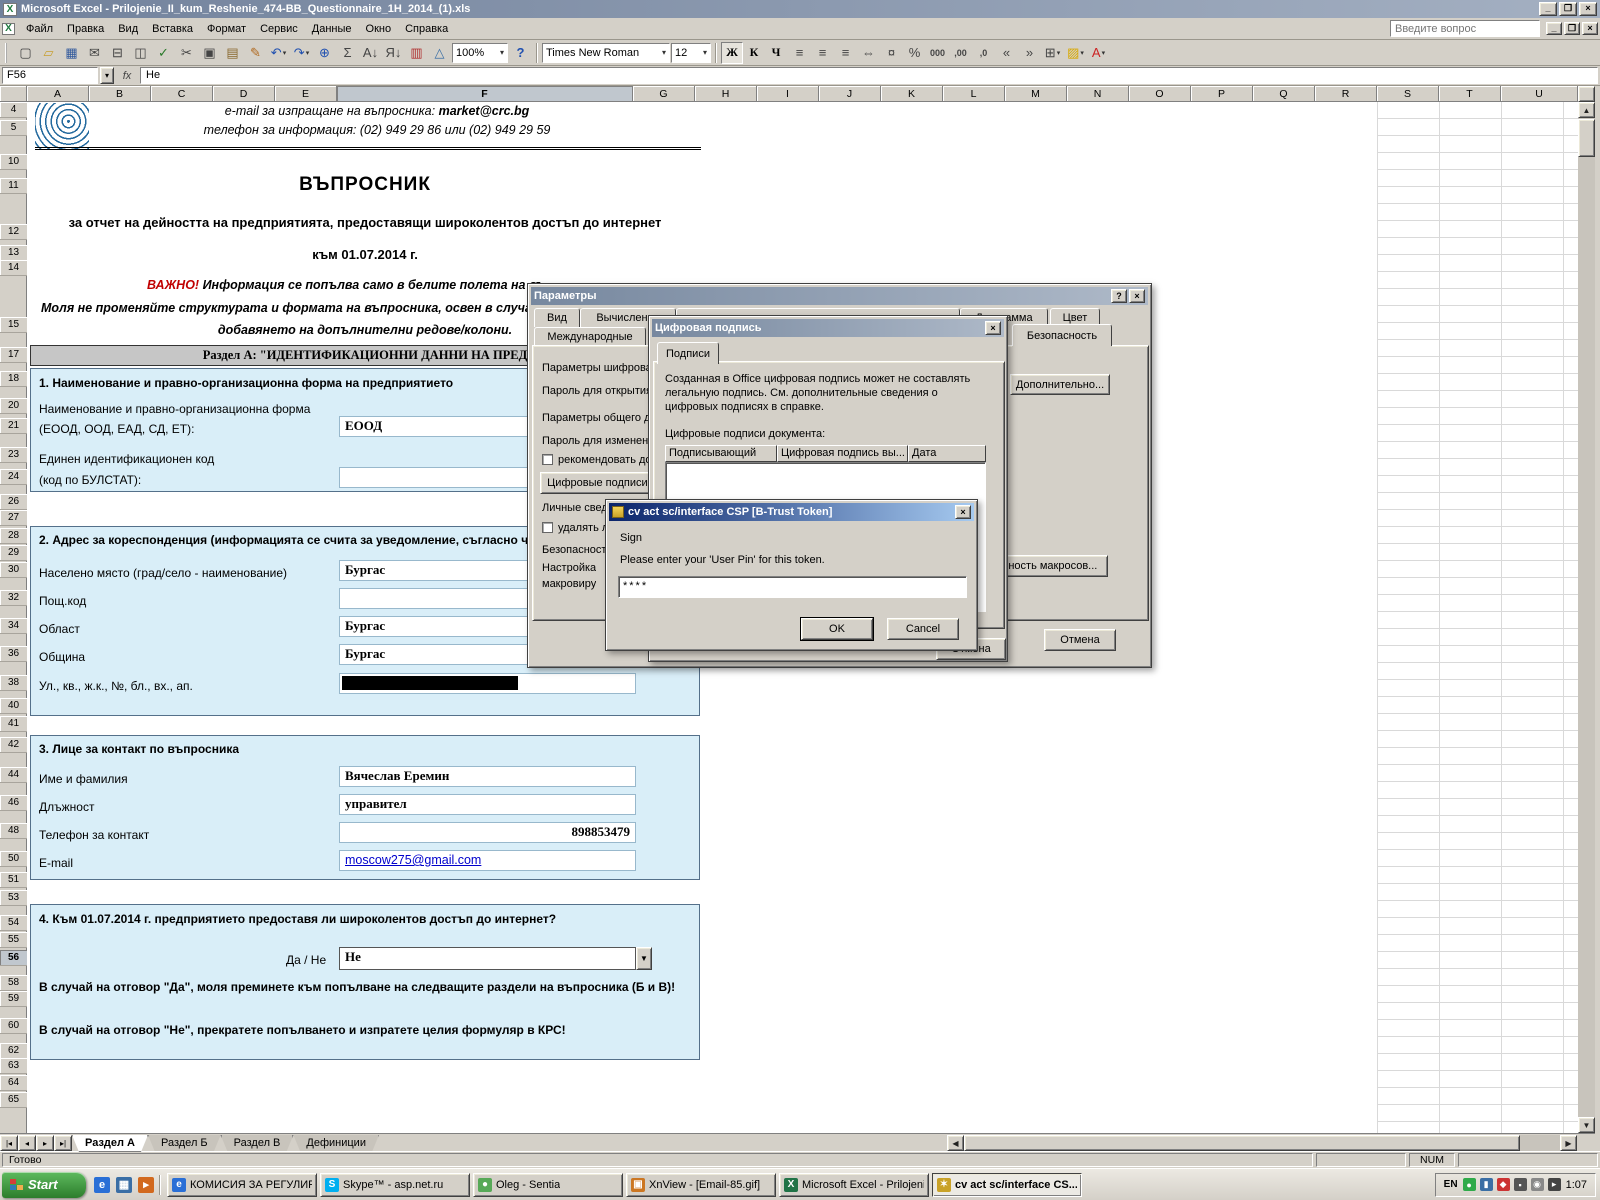 The image size is (1600, 1200). I want to click on contact-phone-cell: 898853479, so click(487, 832).